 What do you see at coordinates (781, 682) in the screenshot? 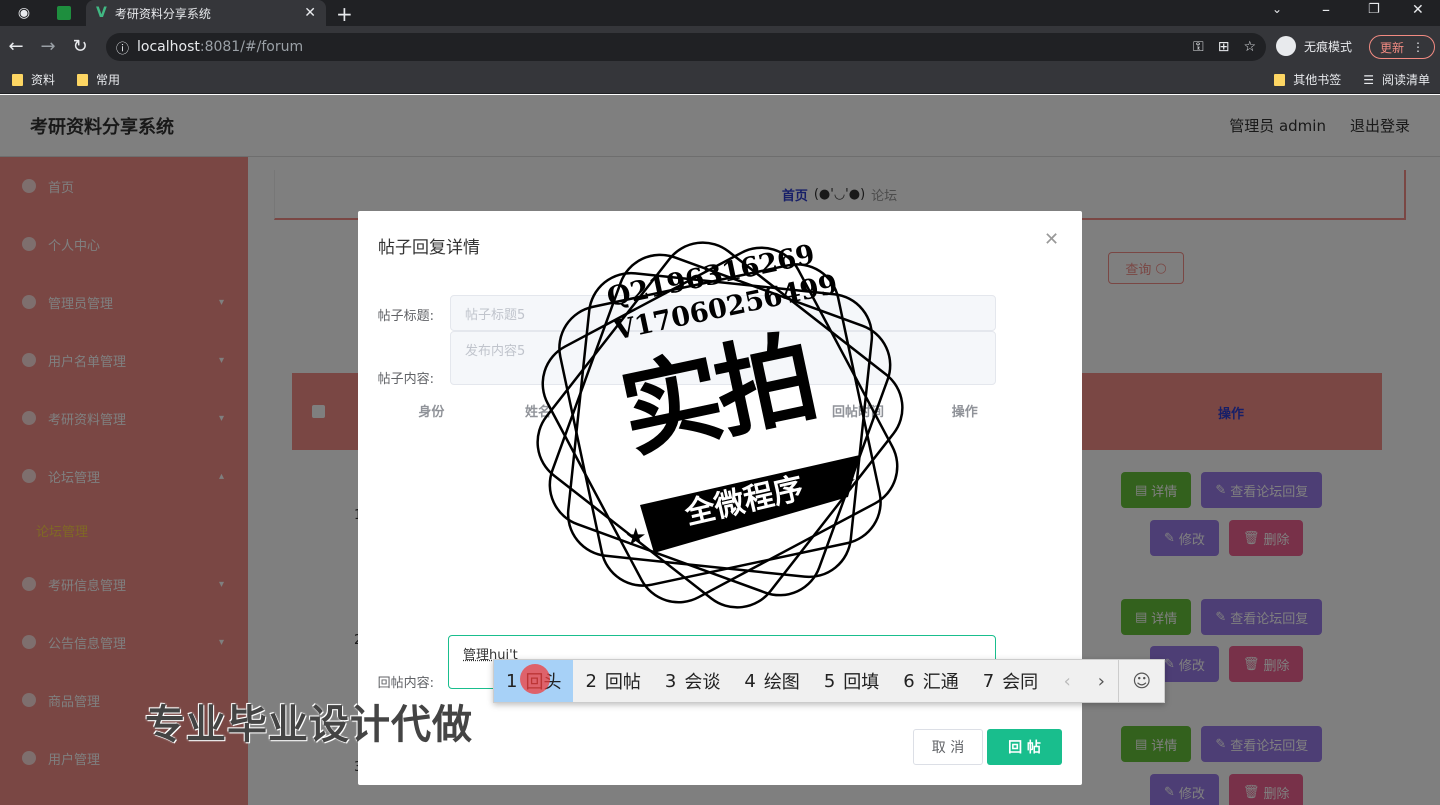
I see `candidate-text: 绘图` at bounding box center [781, 682].